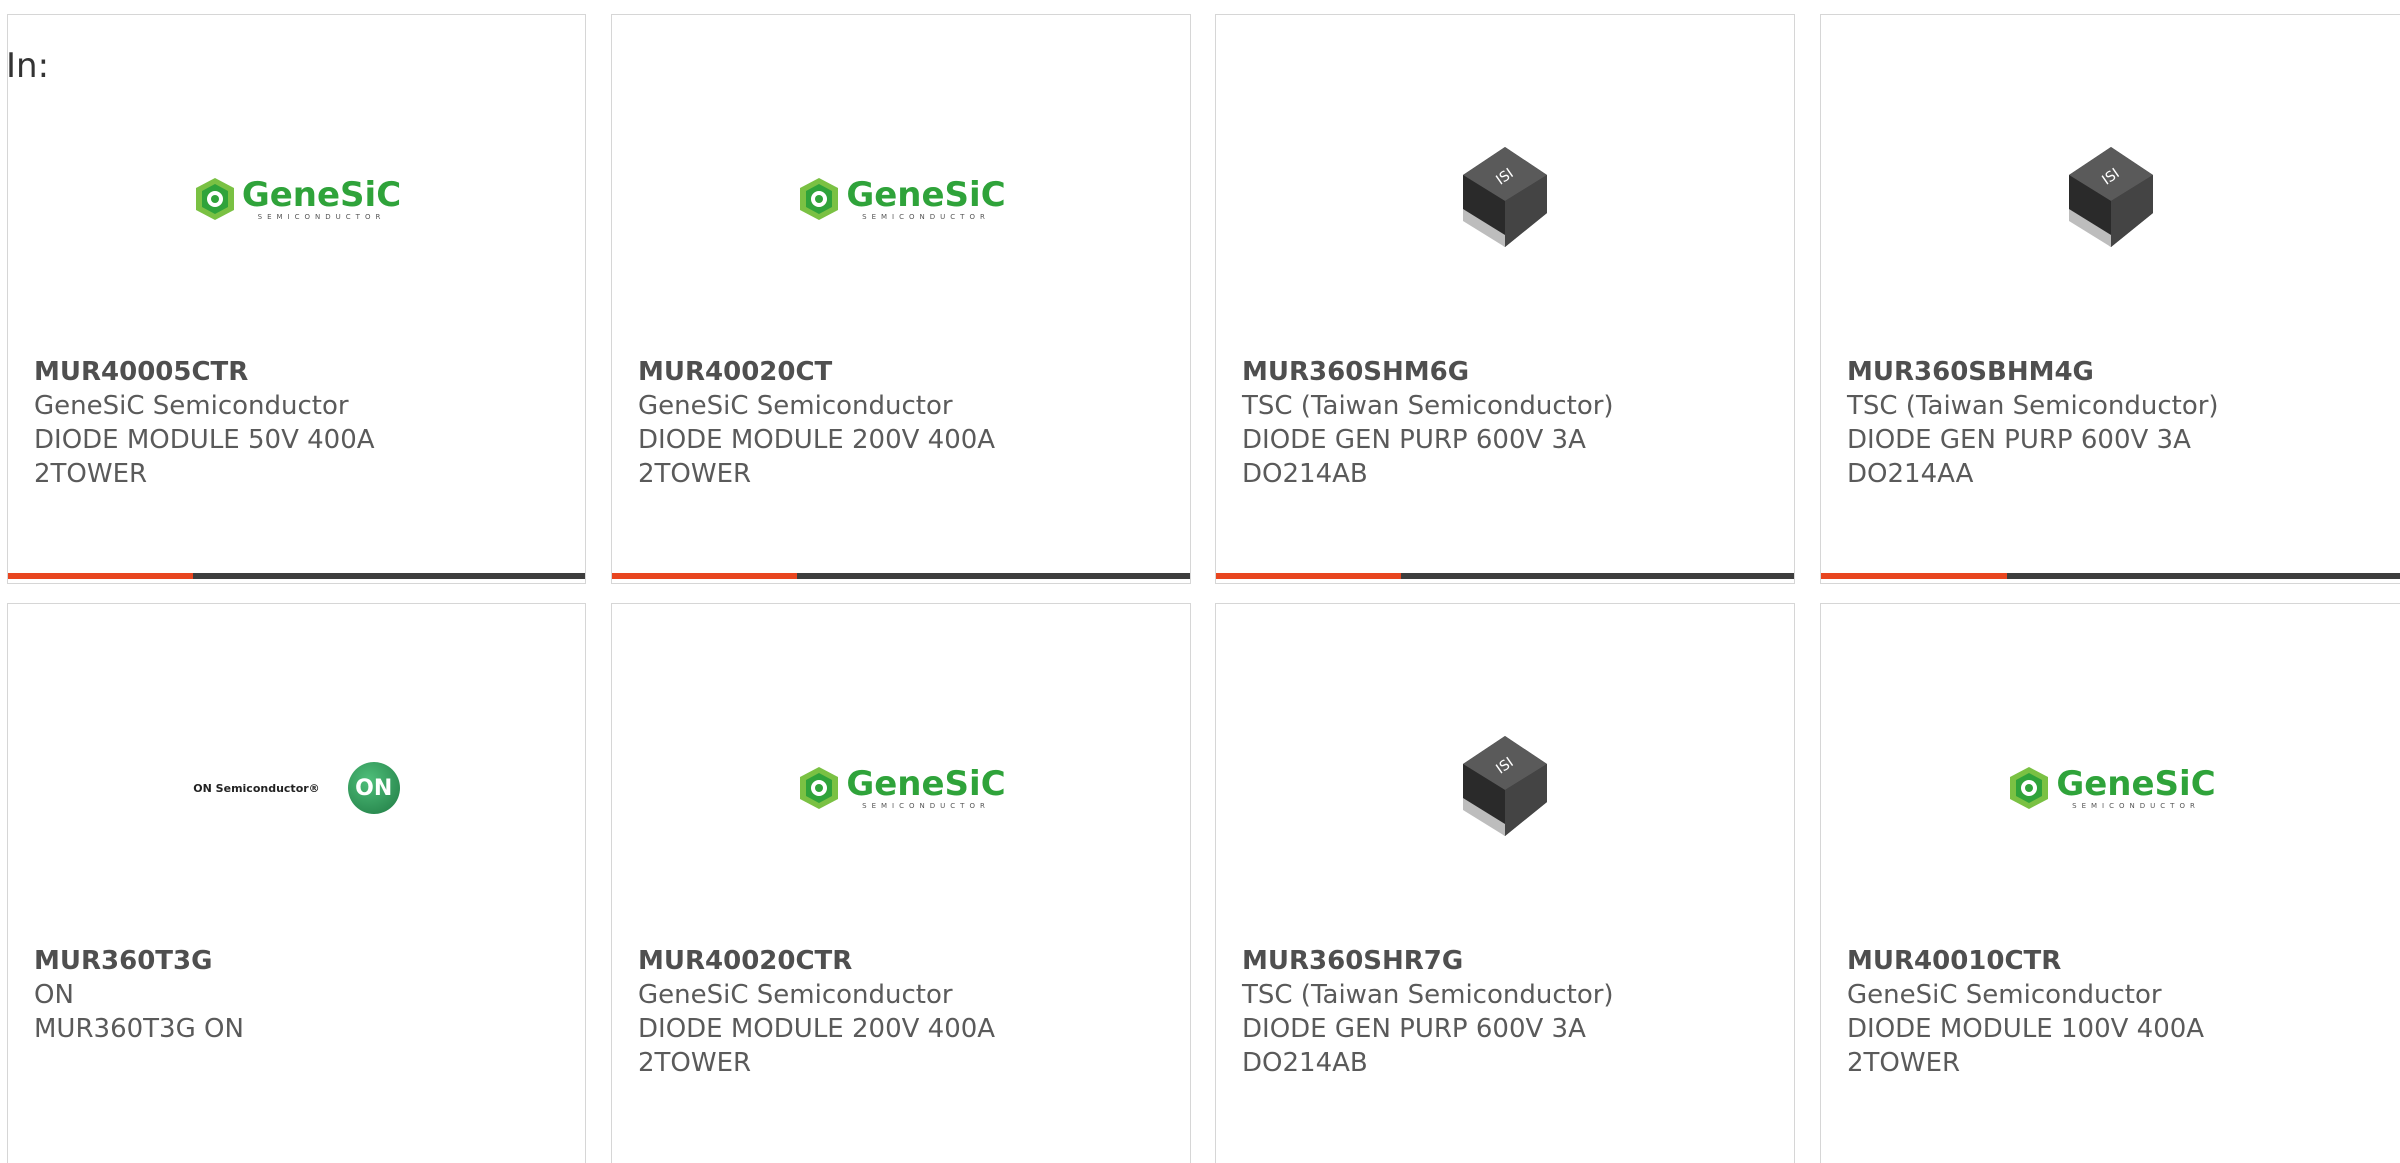 The width and height of the screenshot is (2400, 1163). Describe the element at coordinates (204, 372) in the screenshot. I see `part-number-link: MUR40005CTR` at that location.